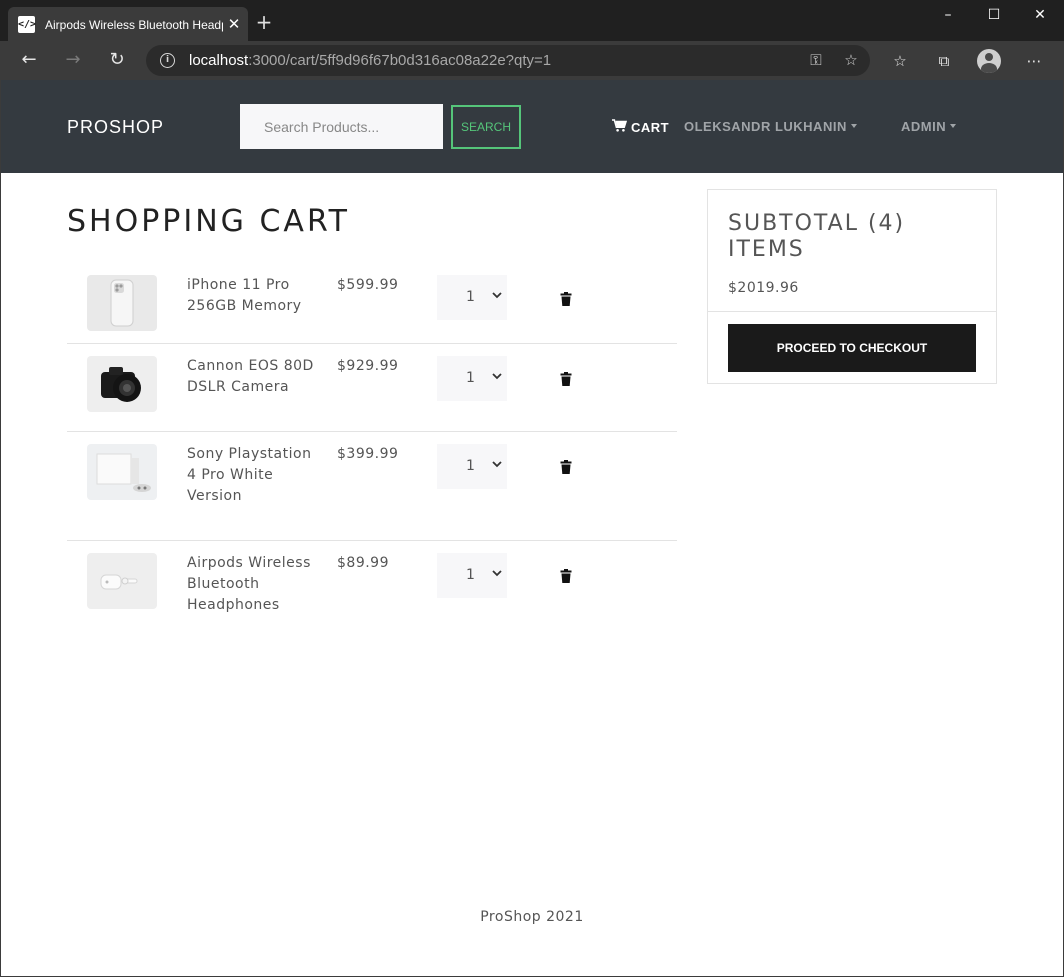 This screenshot has height=977, width=1064. I want to click on back-arrow-icon: ←, so click(29, 60).